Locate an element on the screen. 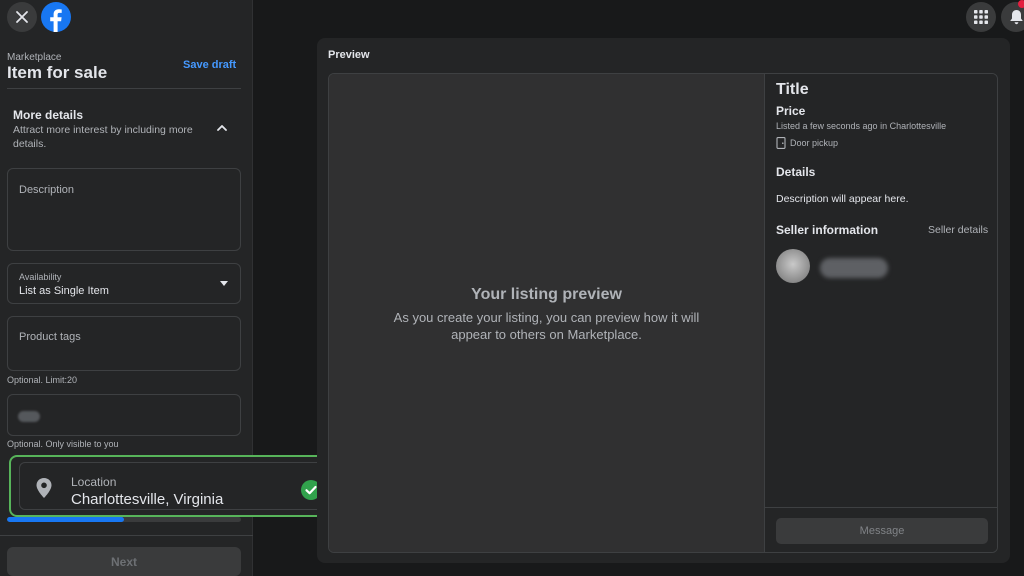 The height and width of the screenshot is (576, 1024). location-label: Location is located at coordinates (94, 482).